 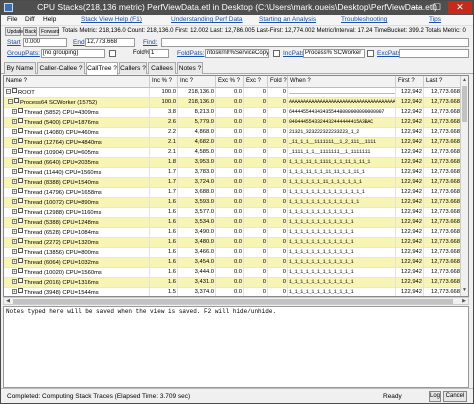 What do you see at coordinates (455, 396) in the screenshot?
I see `cancel-button: Cancel` at bounding box center [455, 396].